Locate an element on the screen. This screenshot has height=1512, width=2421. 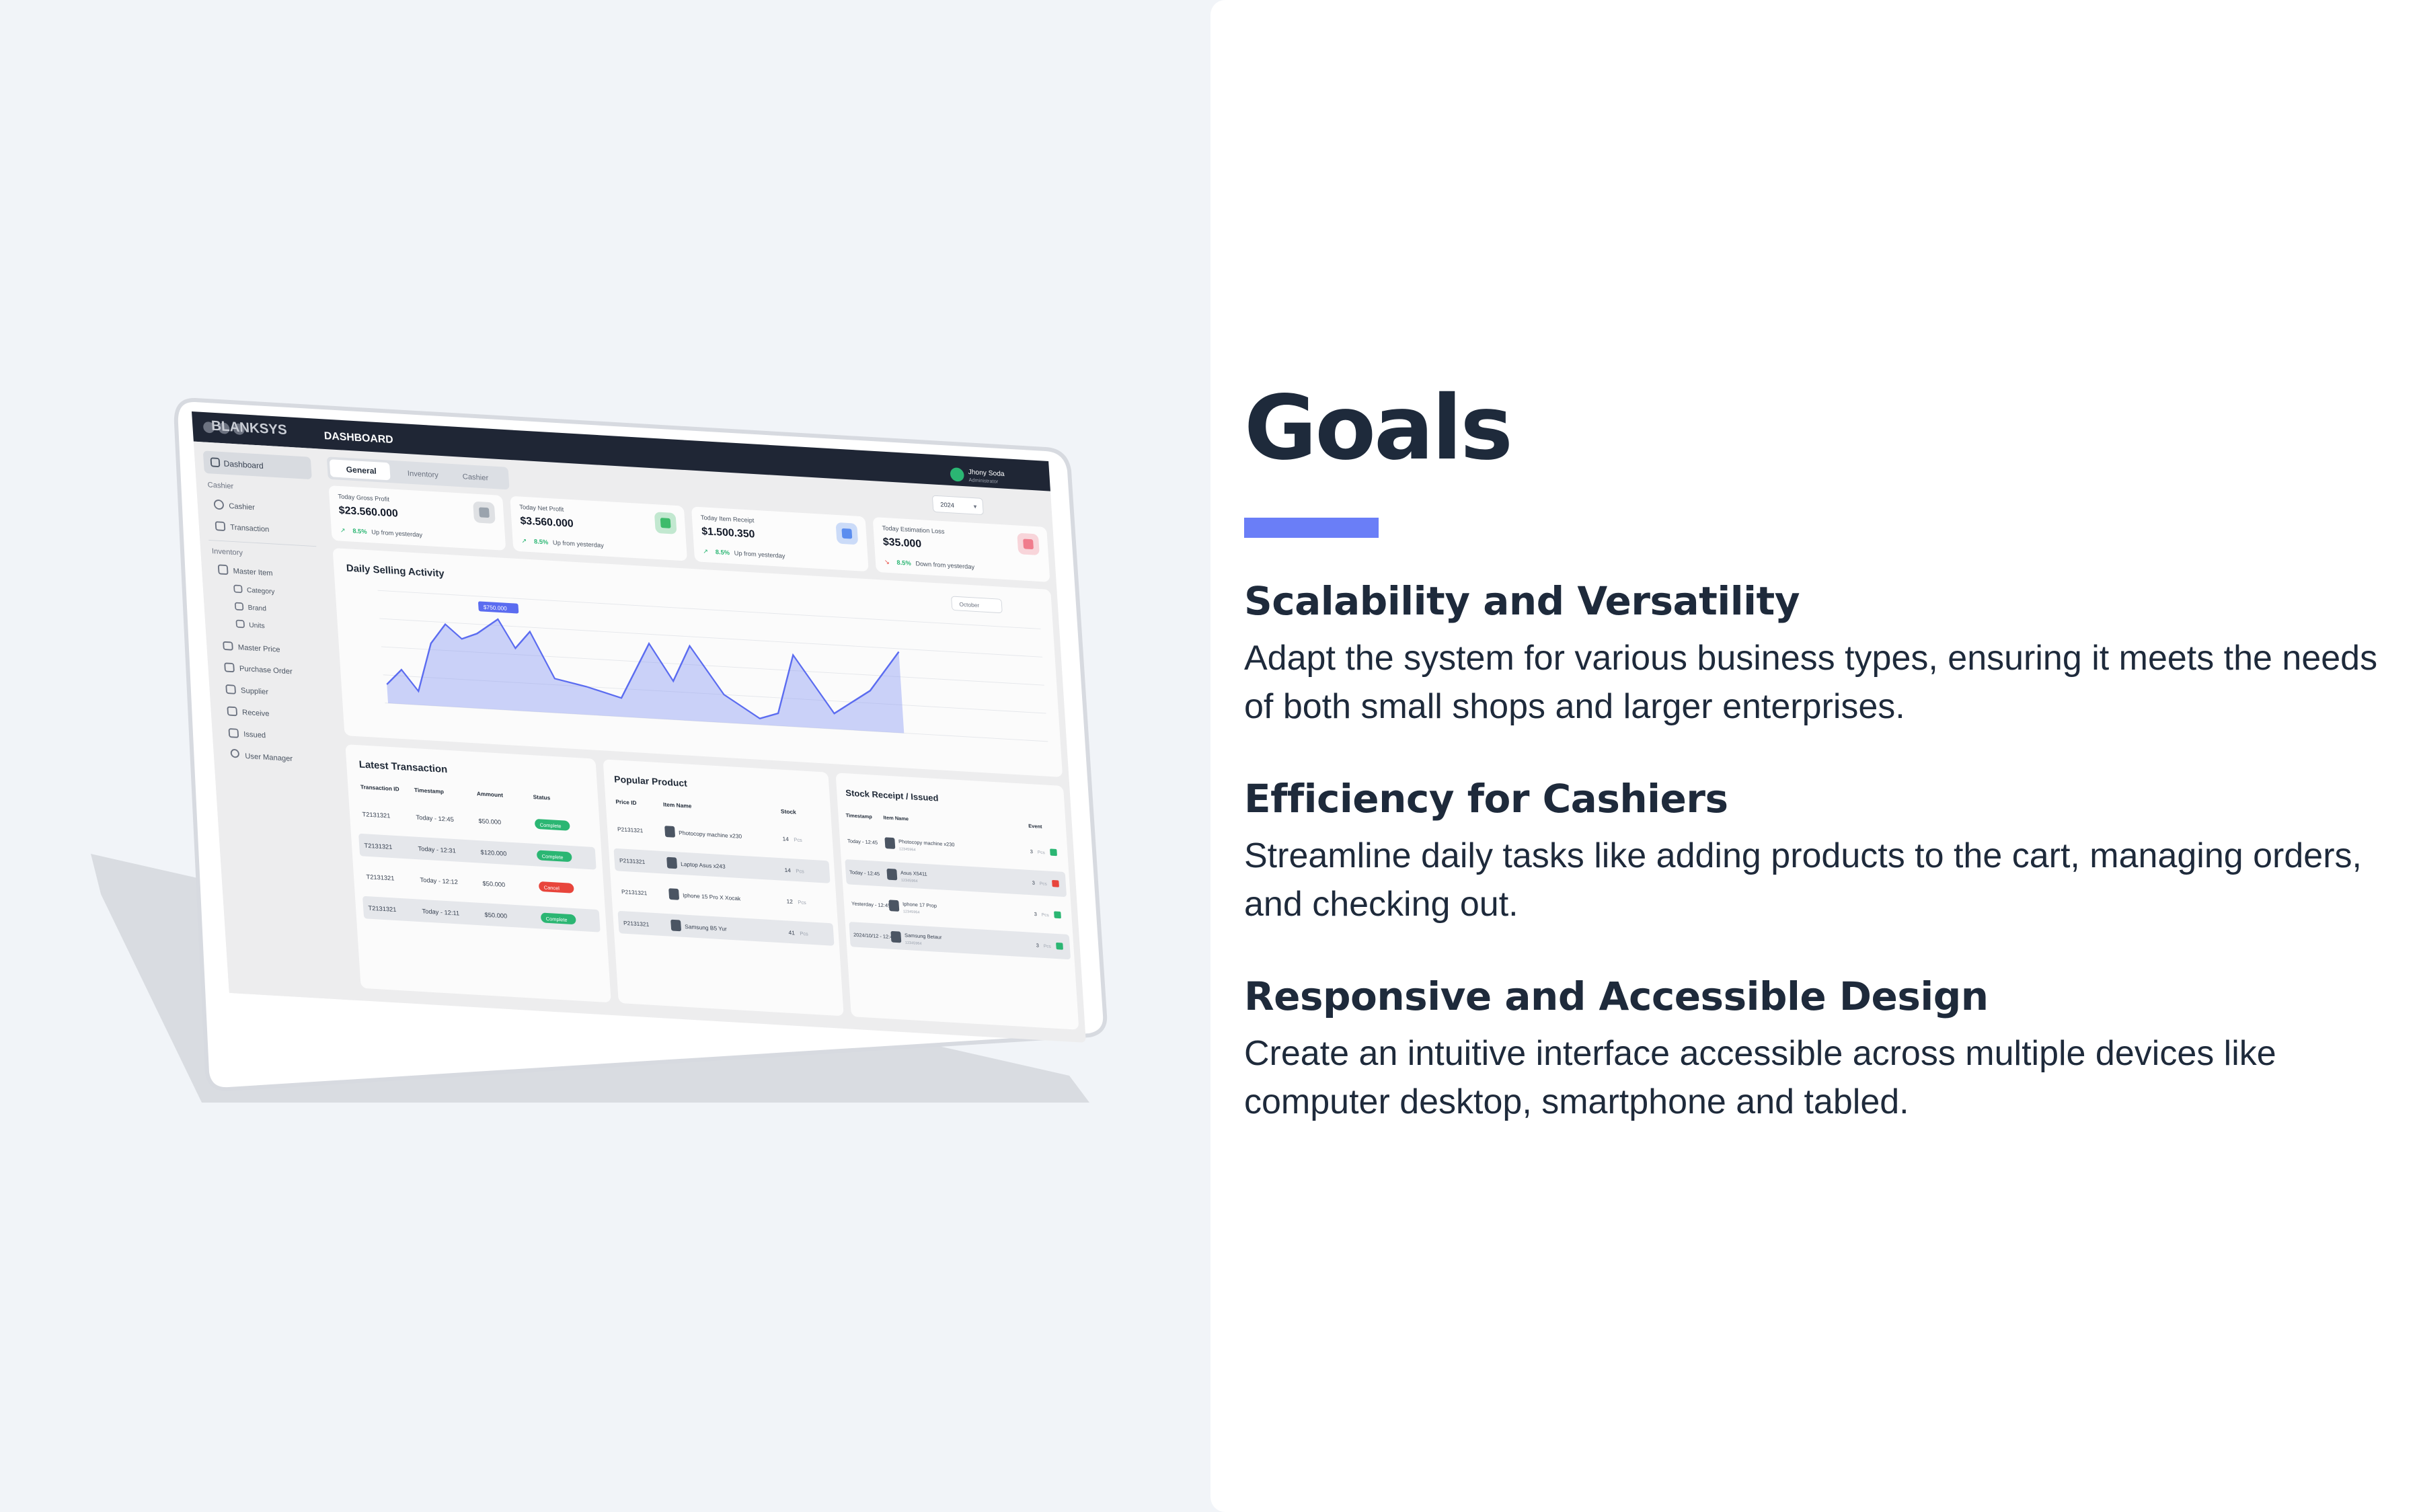
goal-heading: Responsive and Accessible Design is located at coordinates (1616, 996).